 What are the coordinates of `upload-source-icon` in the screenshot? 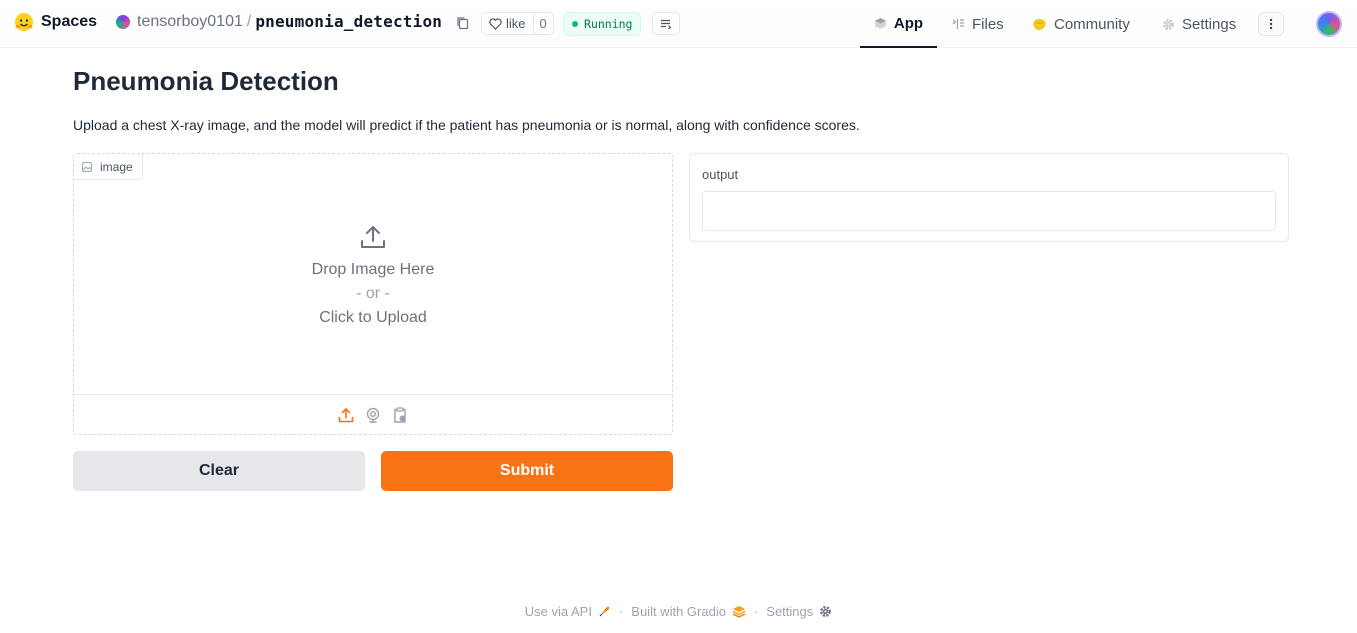 It's located at (346, 415).